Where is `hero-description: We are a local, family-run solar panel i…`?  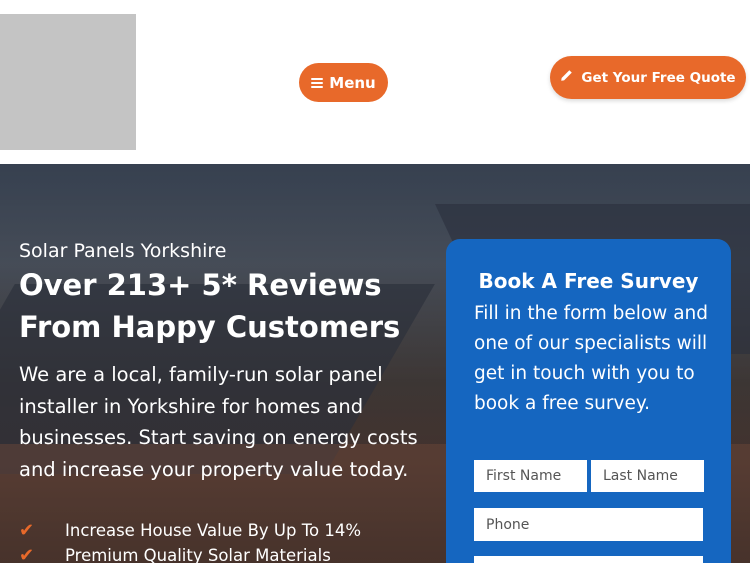 hero-description: We are a local, family-run solar panel i… is located at coordinates (218, 422).